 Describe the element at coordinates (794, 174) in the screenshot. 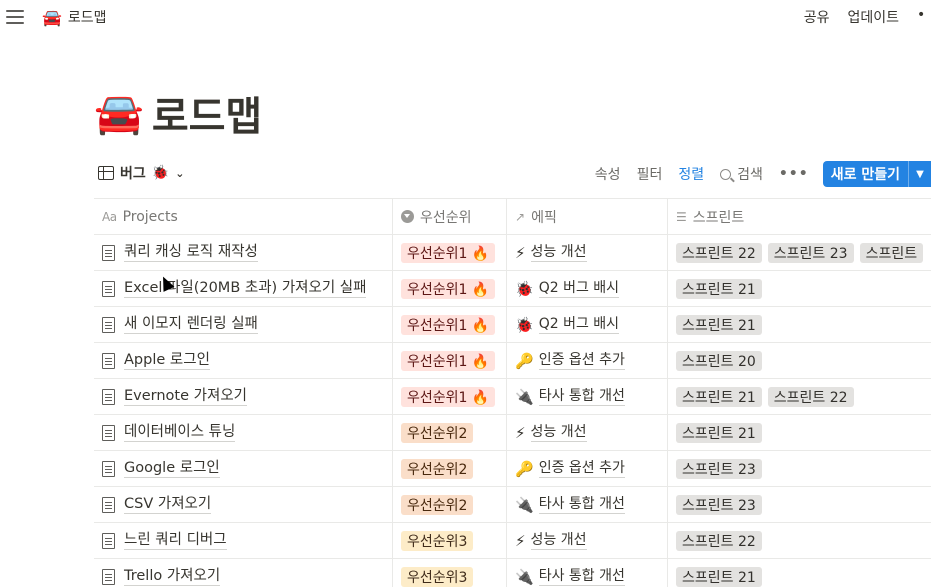

I see `view-more-button: •••` at that location.